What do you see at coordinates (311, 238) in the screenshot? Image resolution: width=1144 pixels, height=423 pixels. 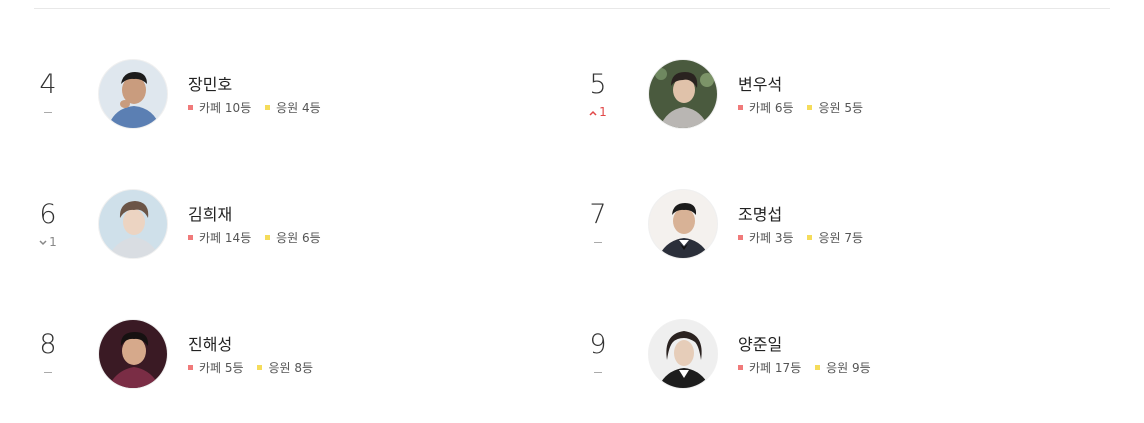 I see `cheer-rank: 6등` at bounding box center [311, 238].